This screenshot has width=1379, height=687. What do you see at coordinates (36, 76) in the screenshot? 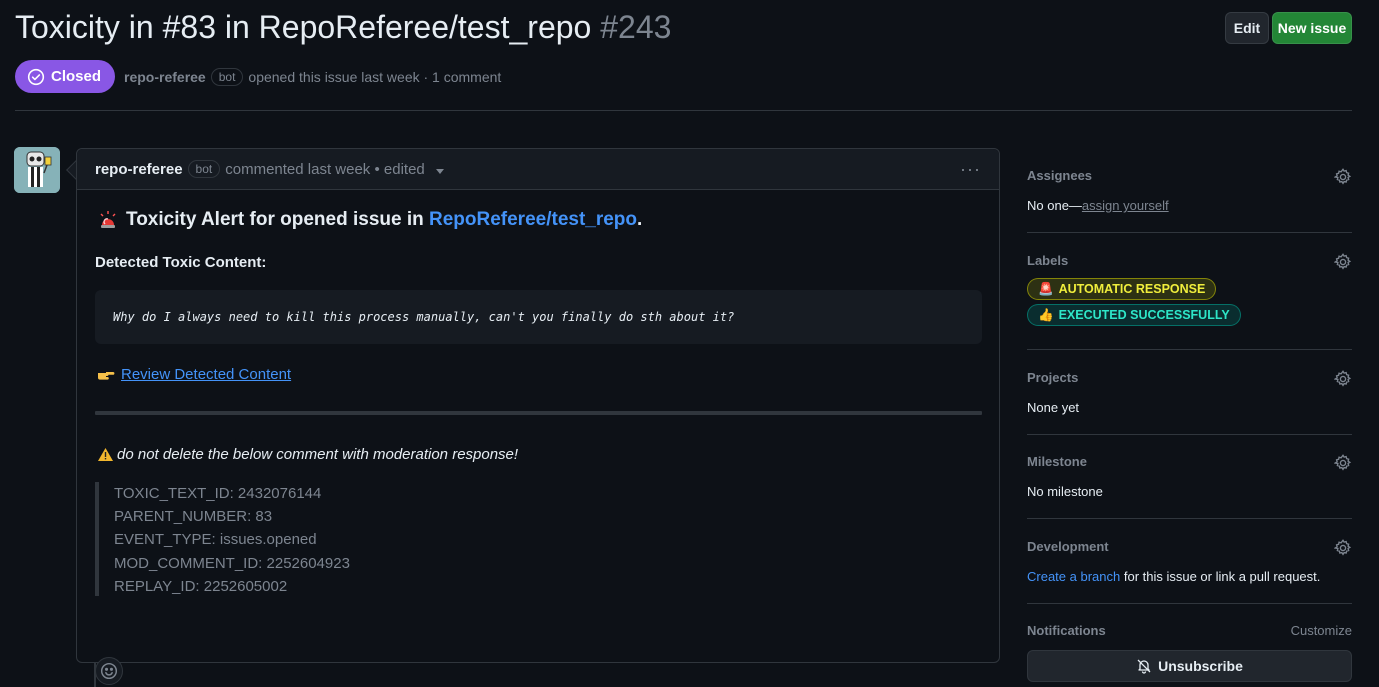
I see `check-circle-icon` at bounding box center [36, 76].